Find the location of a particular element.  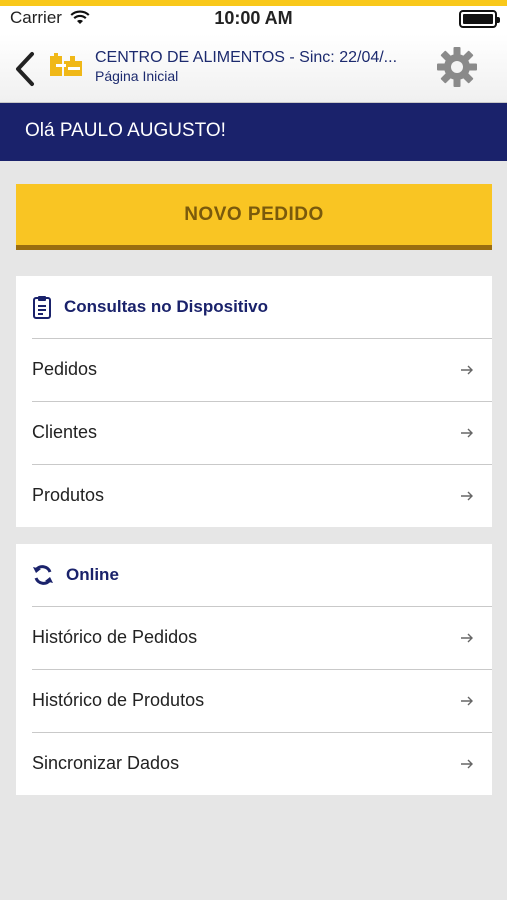

list-item-label: Histórico de Produtos is located at coordinates (118, 700).